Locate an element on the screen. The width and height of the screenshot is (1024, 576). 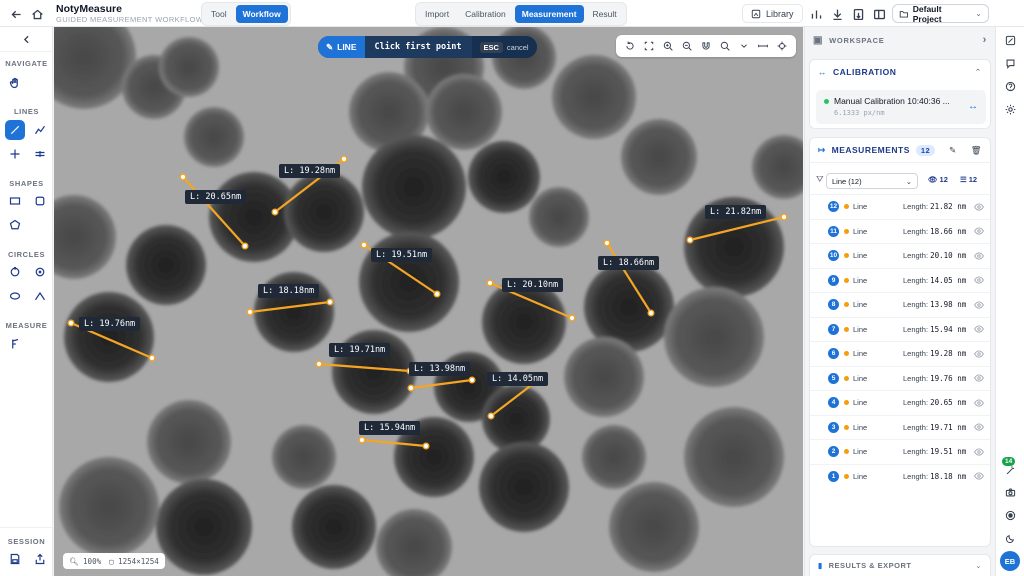
mode-tool: Tool is located at coordinates (219, 14).